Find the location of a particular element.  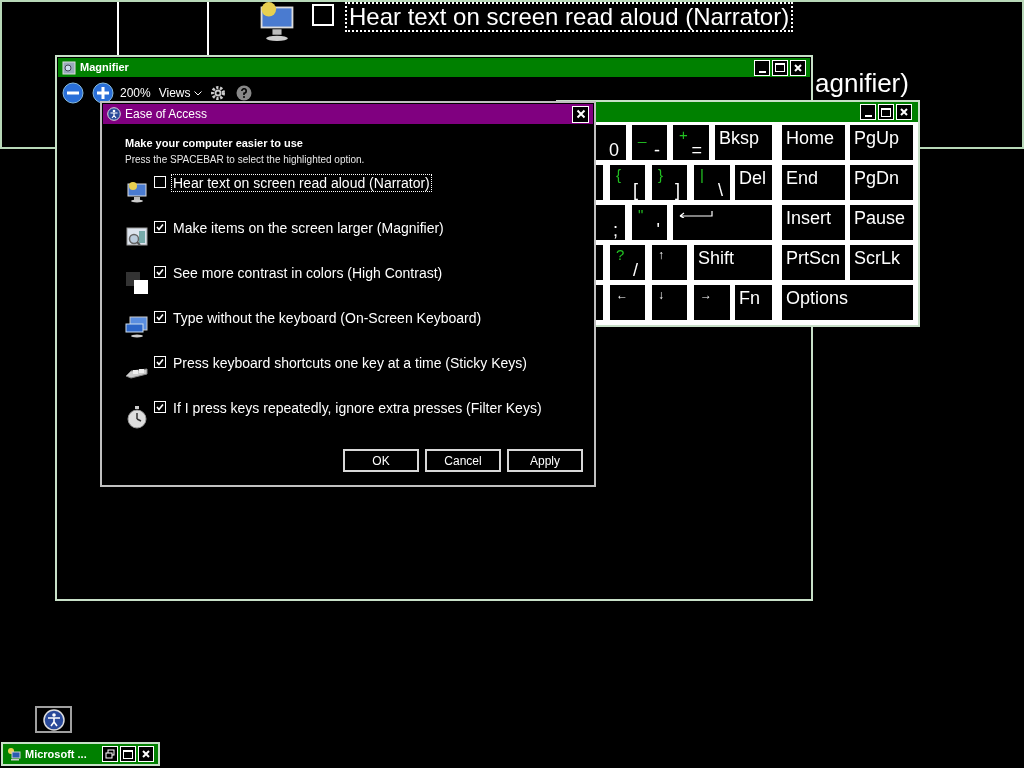

key-button: | \ is located at coordinates (712, 182).